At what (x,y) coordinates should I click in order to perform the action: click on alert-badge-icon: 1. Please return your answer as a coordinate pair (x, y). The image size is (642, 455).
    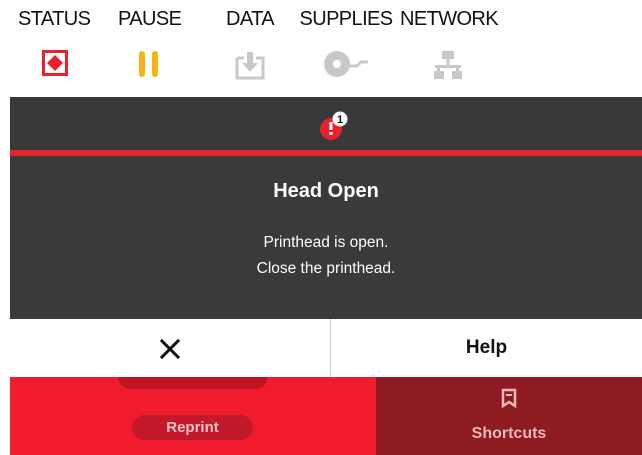
    Looking at the image, I should click on (334, 126).